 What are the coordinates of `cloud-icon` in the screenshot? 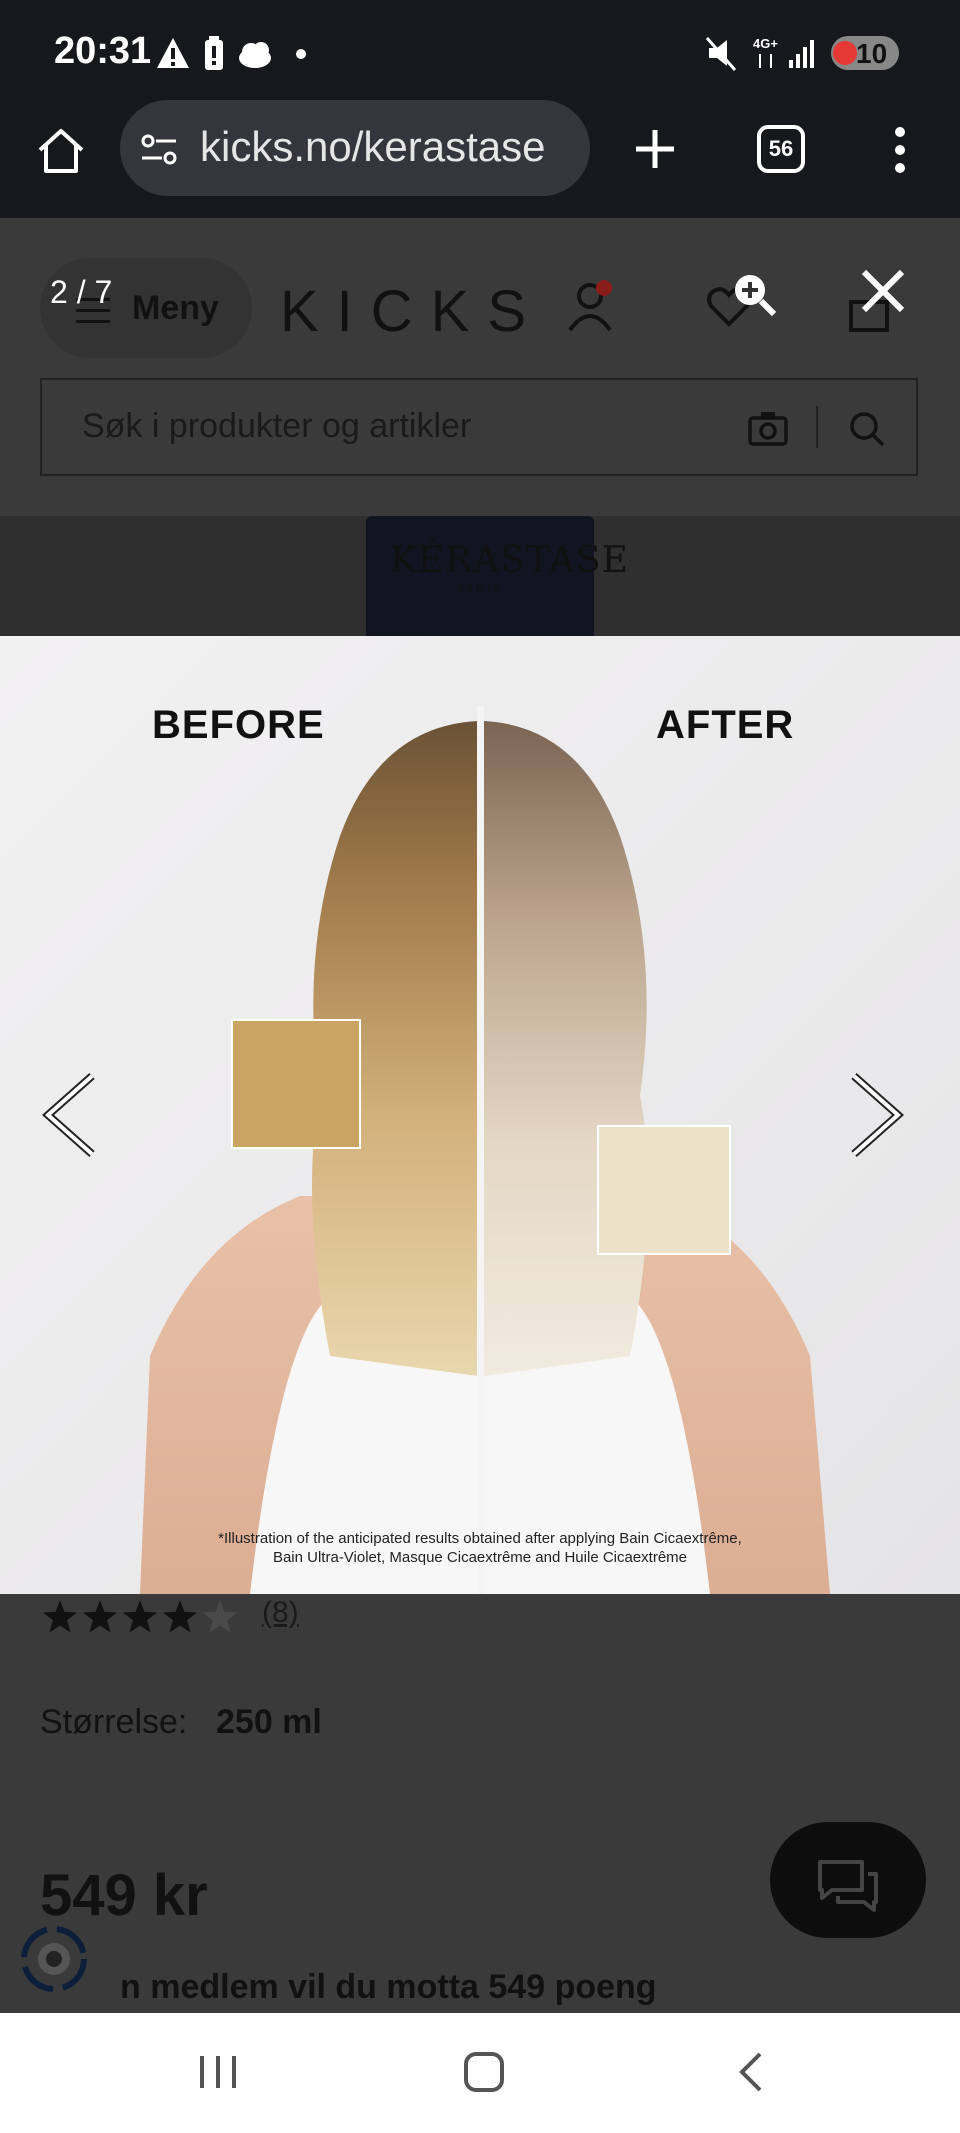 It's located at (255, 55).